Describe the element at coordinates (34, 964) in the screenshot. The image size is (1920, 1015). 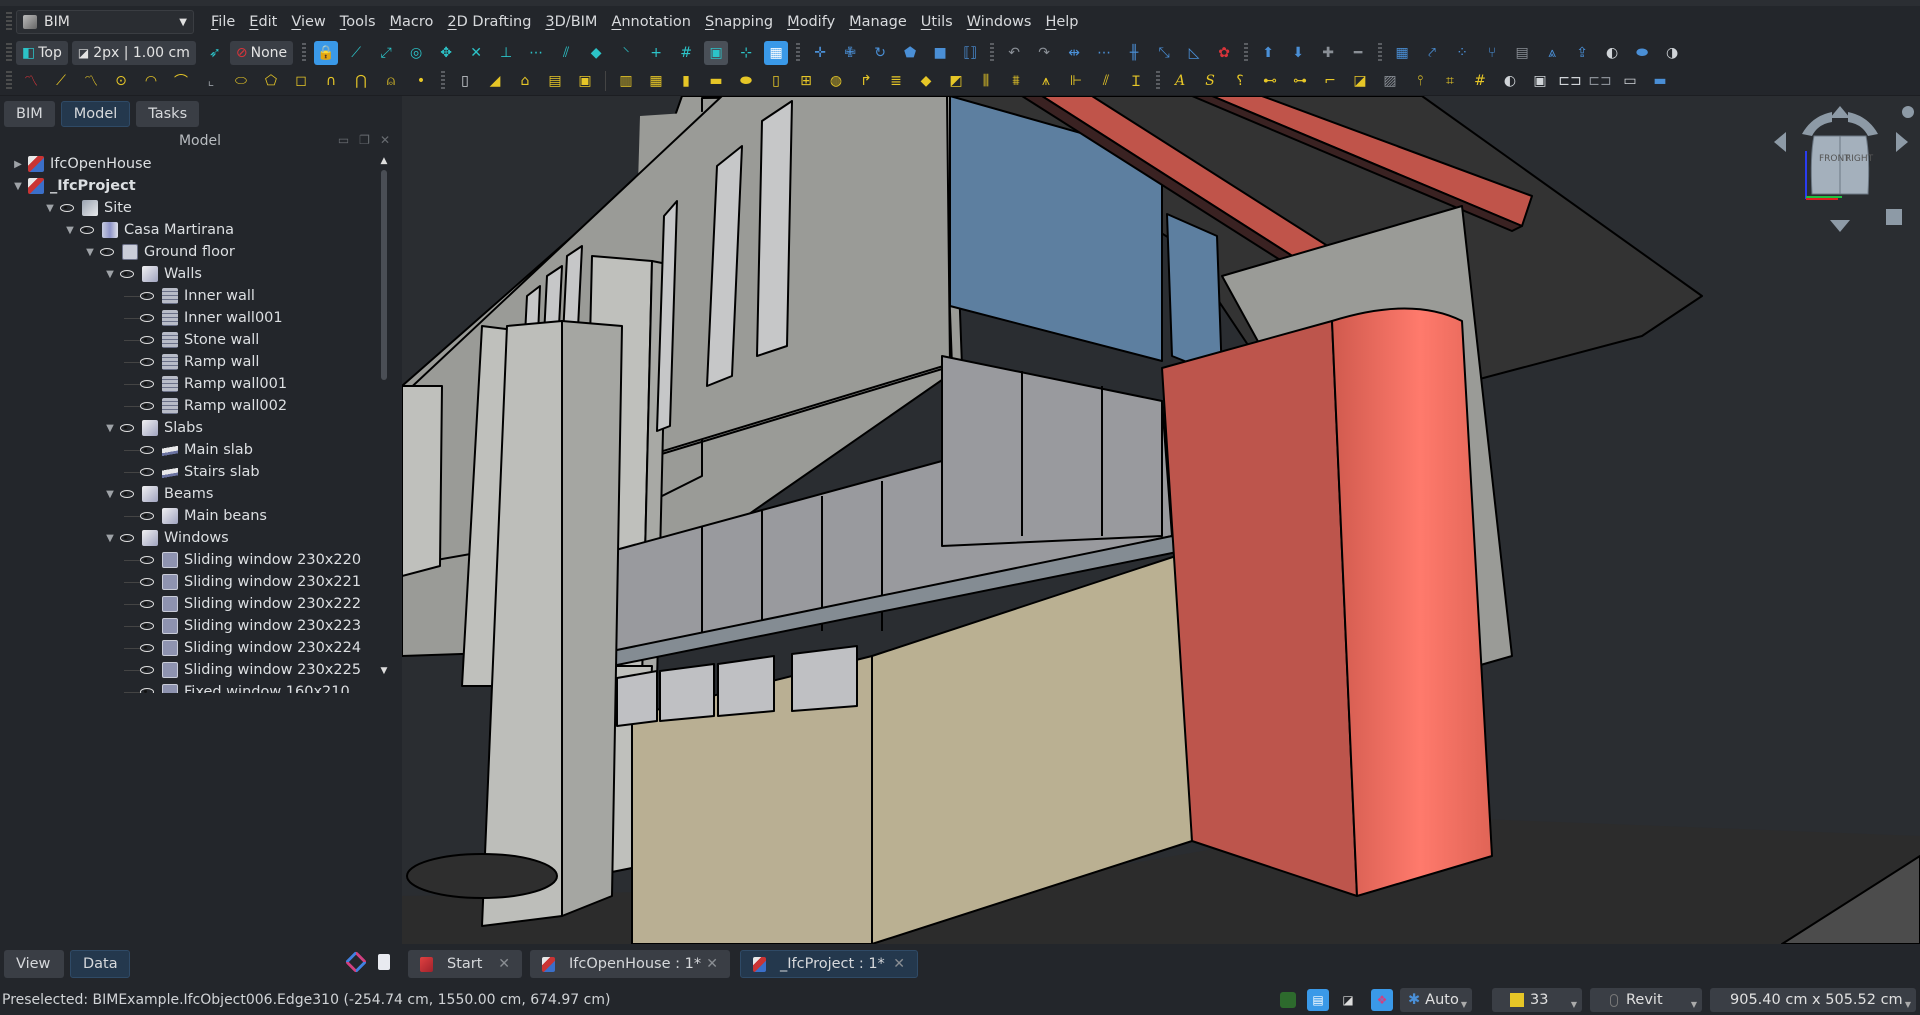
I see `combo-tab-view: View` at that location.